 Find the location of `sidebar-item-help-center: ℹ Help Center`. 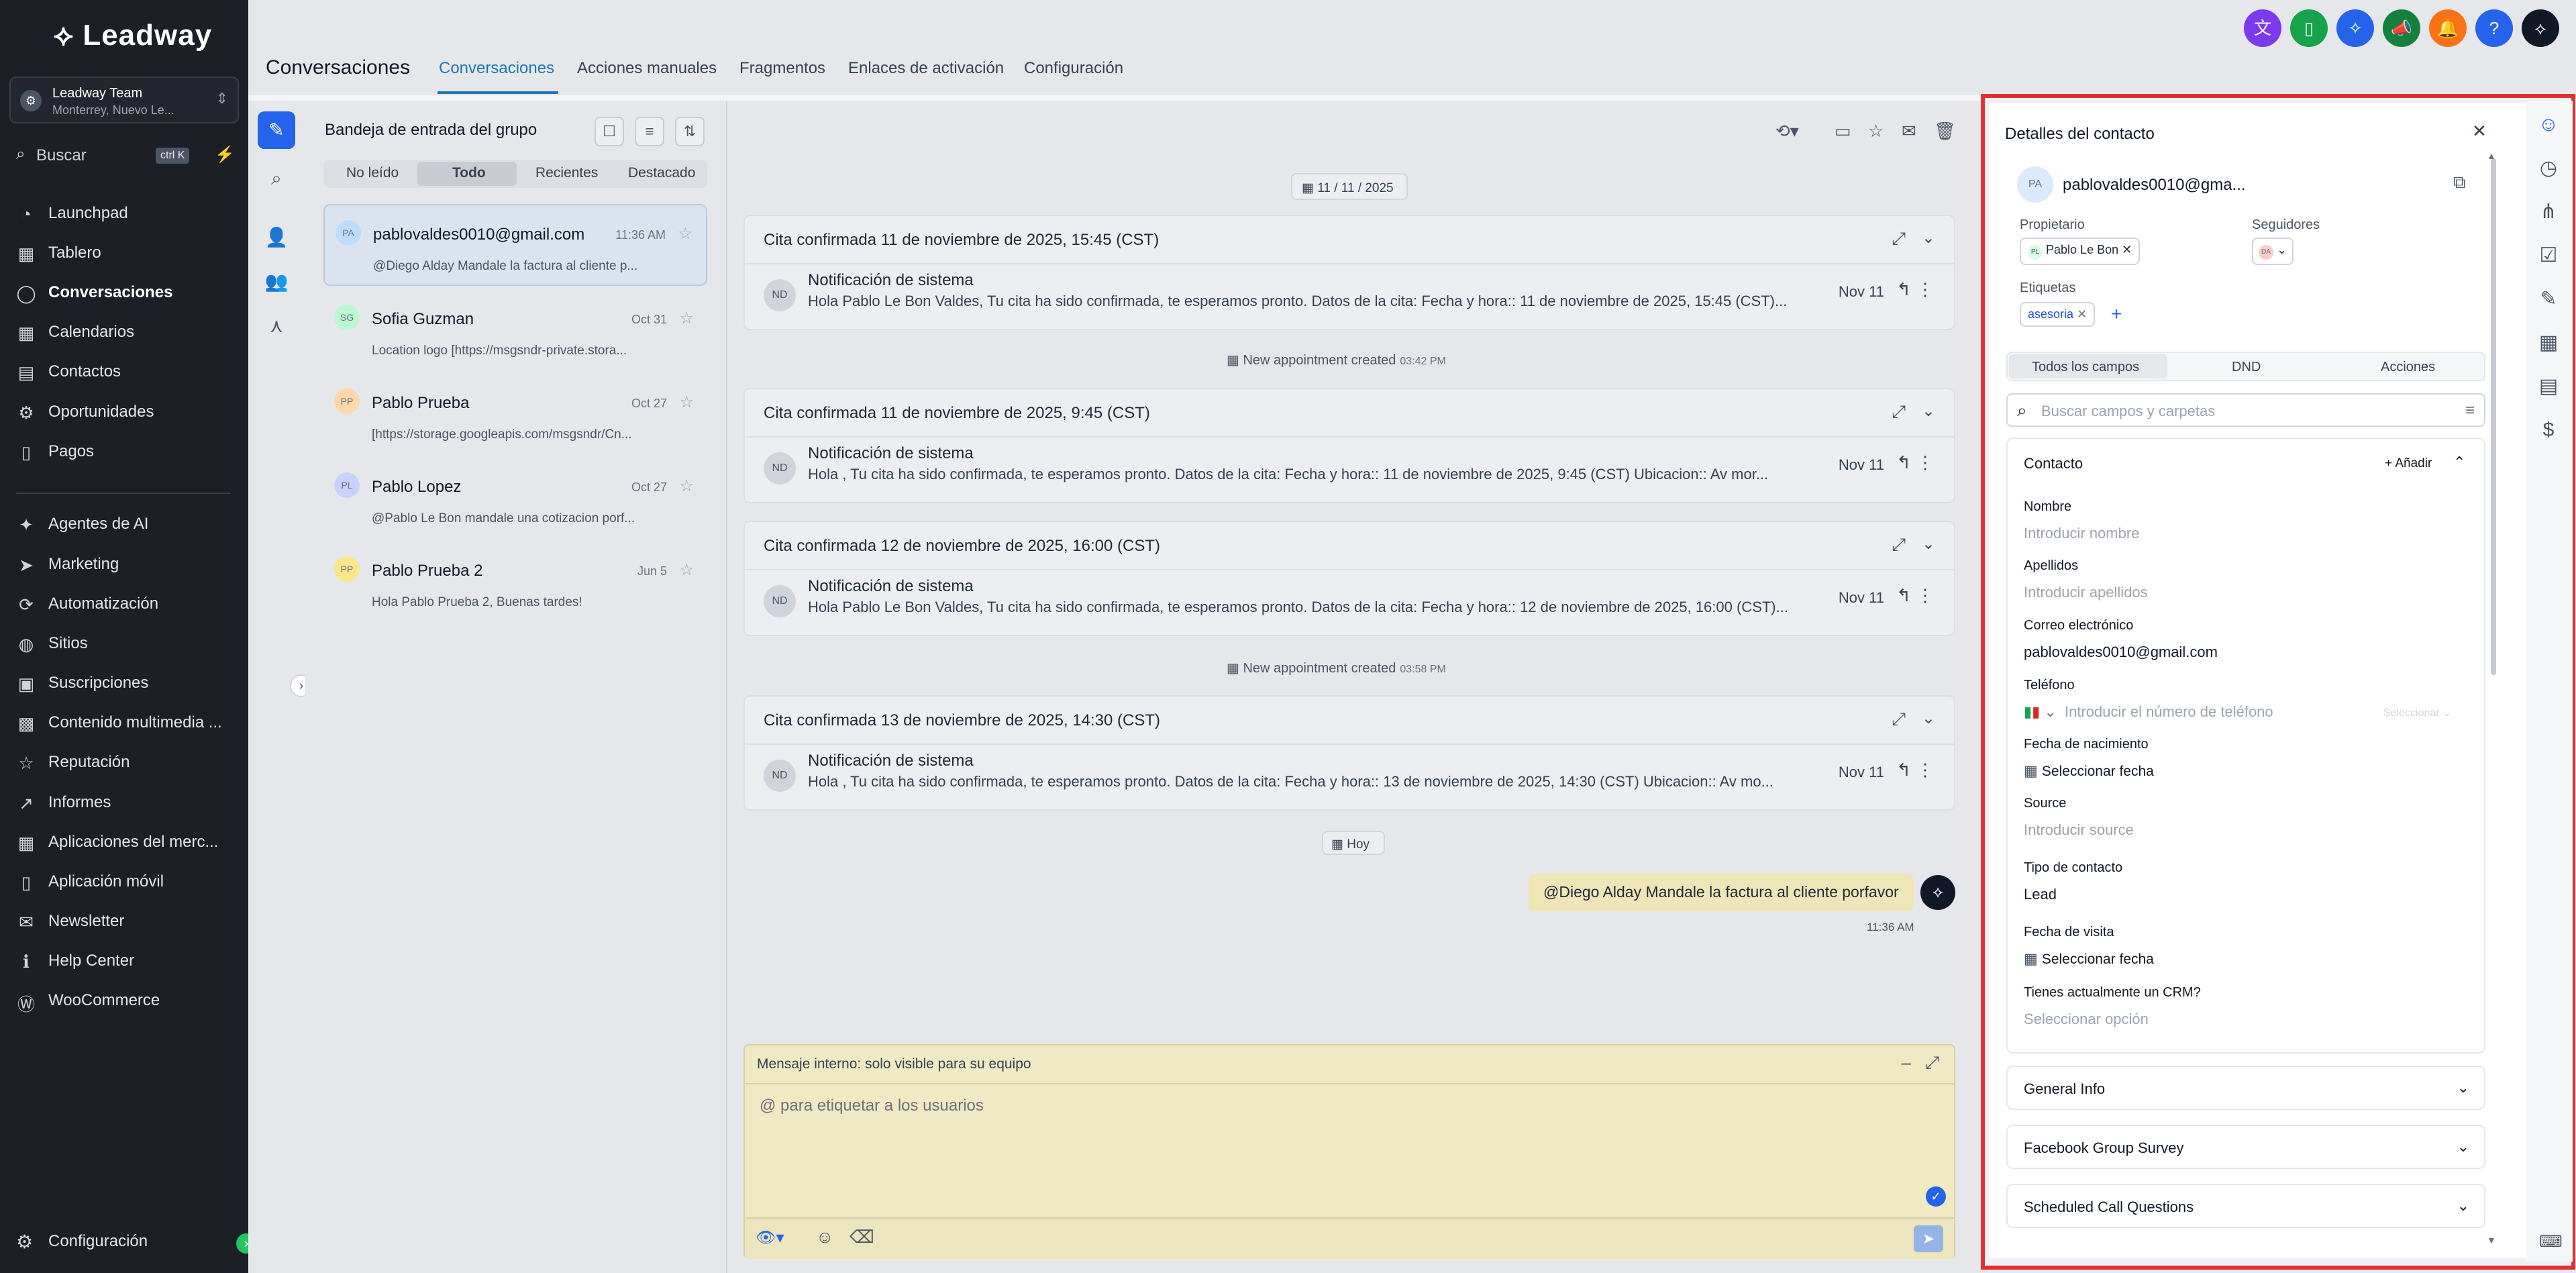

sidebar-item-help-center: ℹ Help Center is located at coordinates (124, 961).